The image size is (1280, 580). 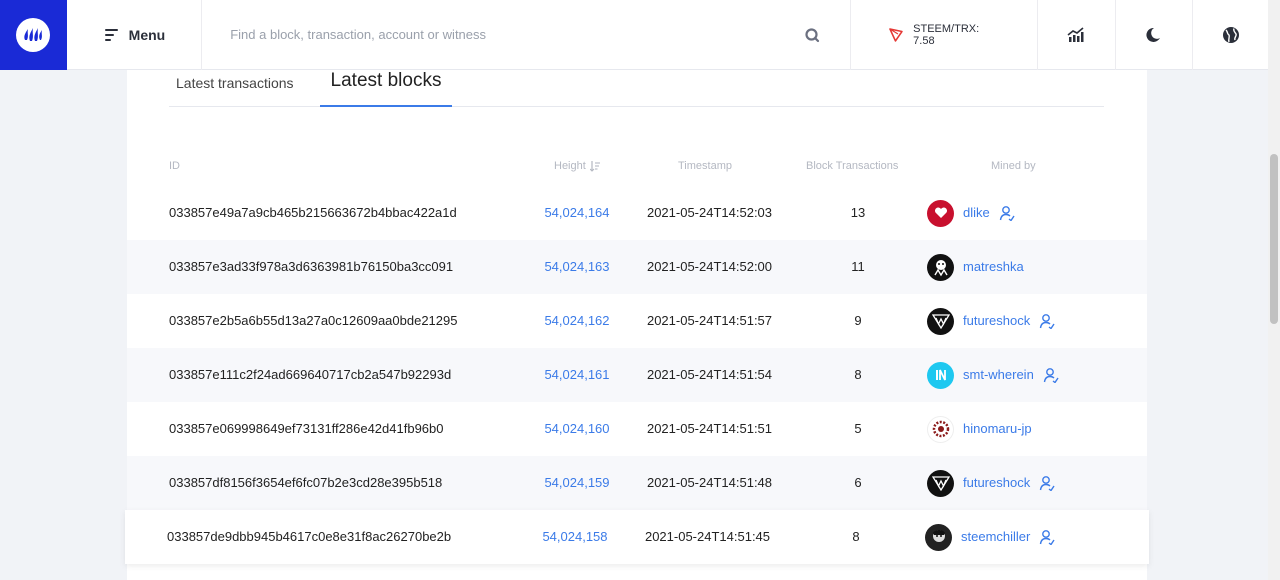 I want to click on dark-mode-button, so click(x=1155, y=35).